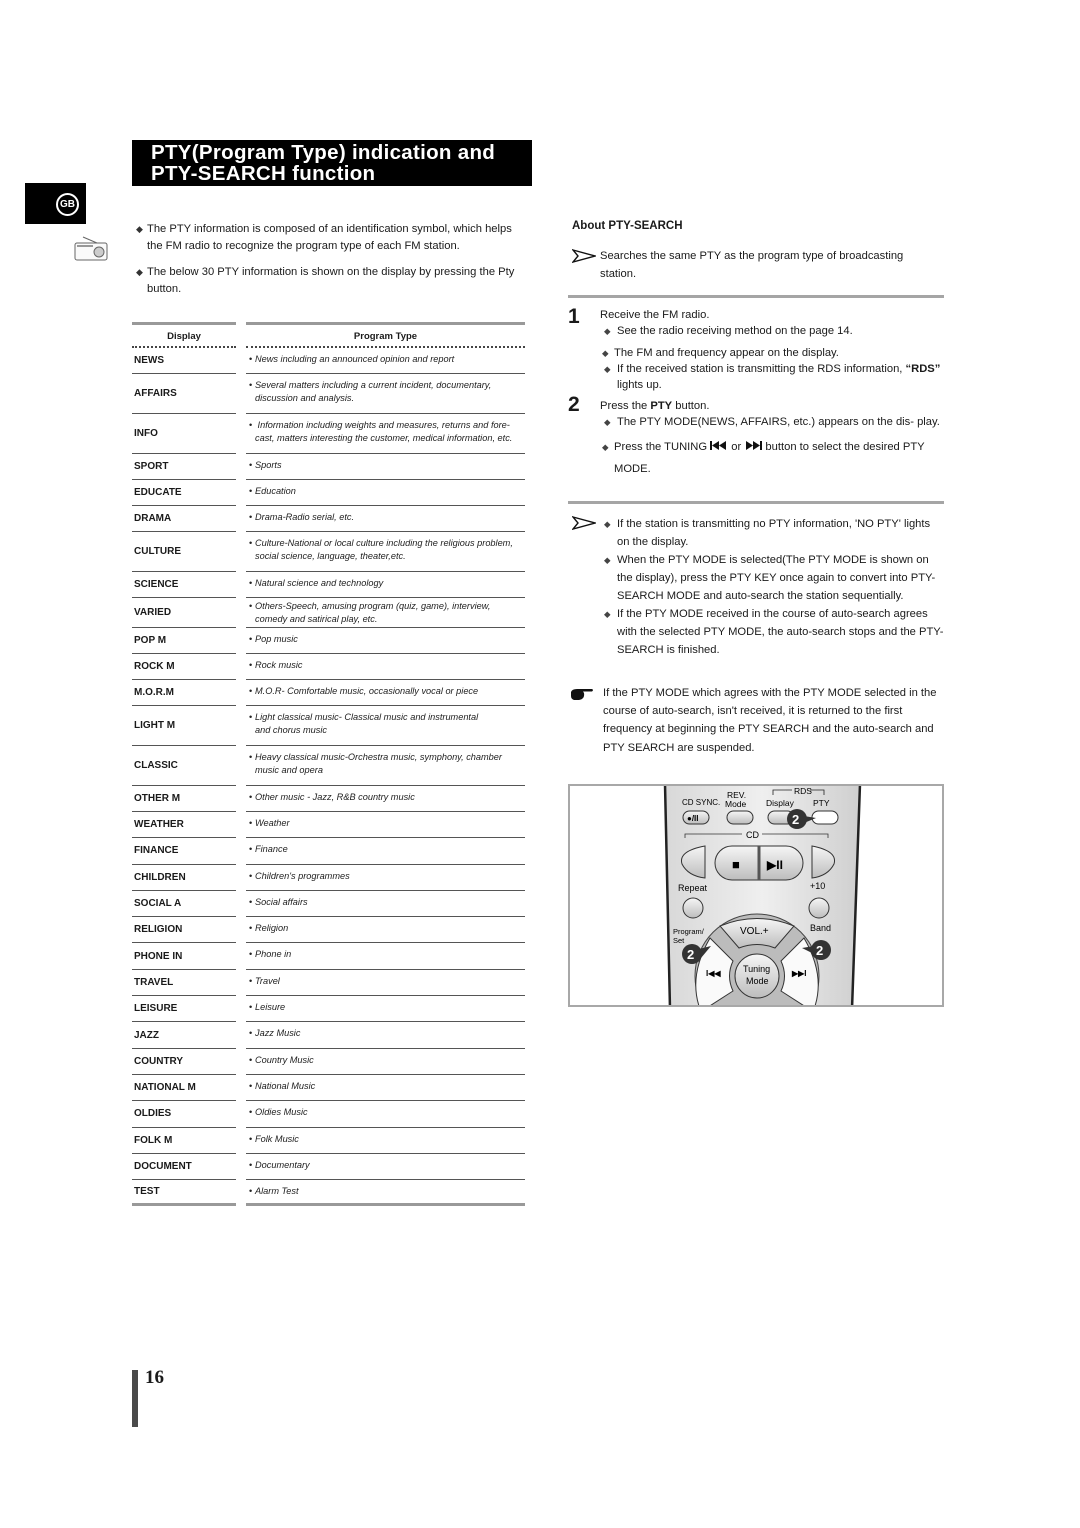 The height and width of the screenshot is (1528, 1080). Describe the element at coordinates (328, 1088) in the screenshot. I see `table-row: NATIONAL M • National Music` at that location.